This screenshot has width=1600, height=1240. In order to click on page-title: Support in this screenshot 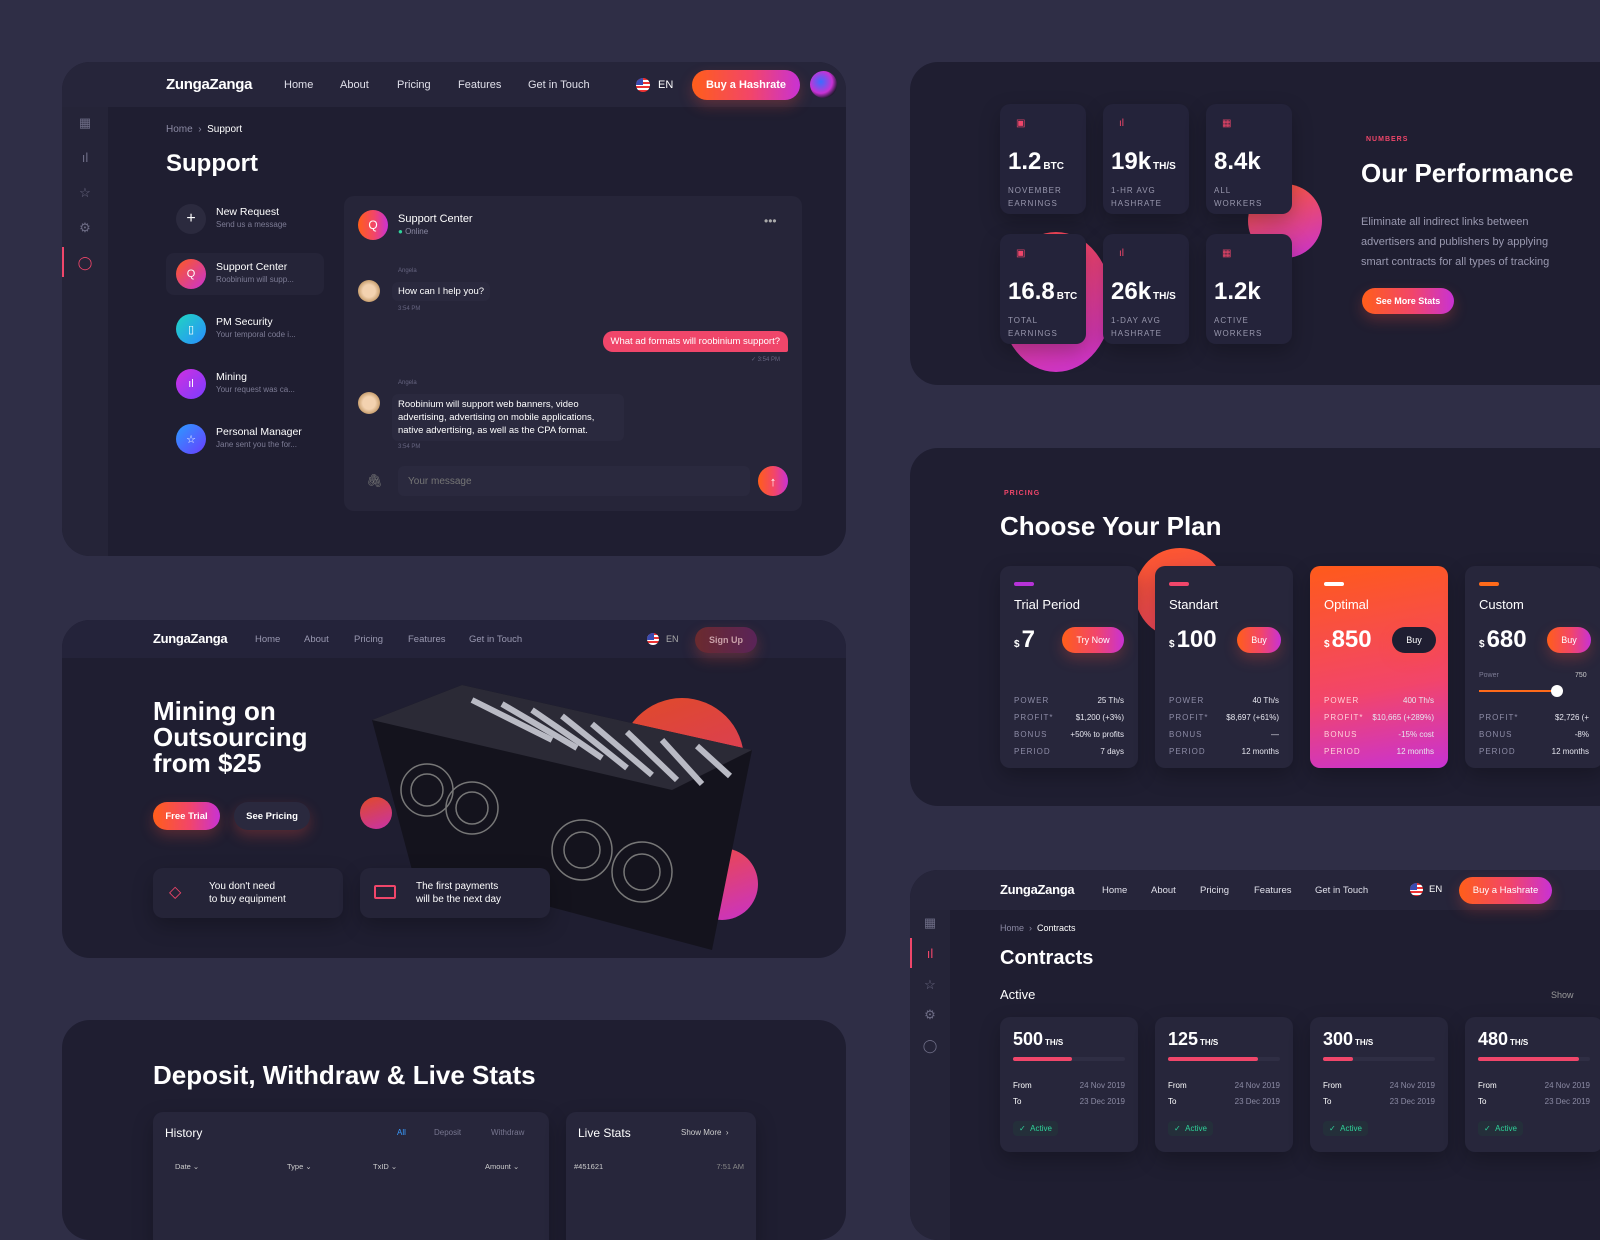, I will do `click(212, 163)`.